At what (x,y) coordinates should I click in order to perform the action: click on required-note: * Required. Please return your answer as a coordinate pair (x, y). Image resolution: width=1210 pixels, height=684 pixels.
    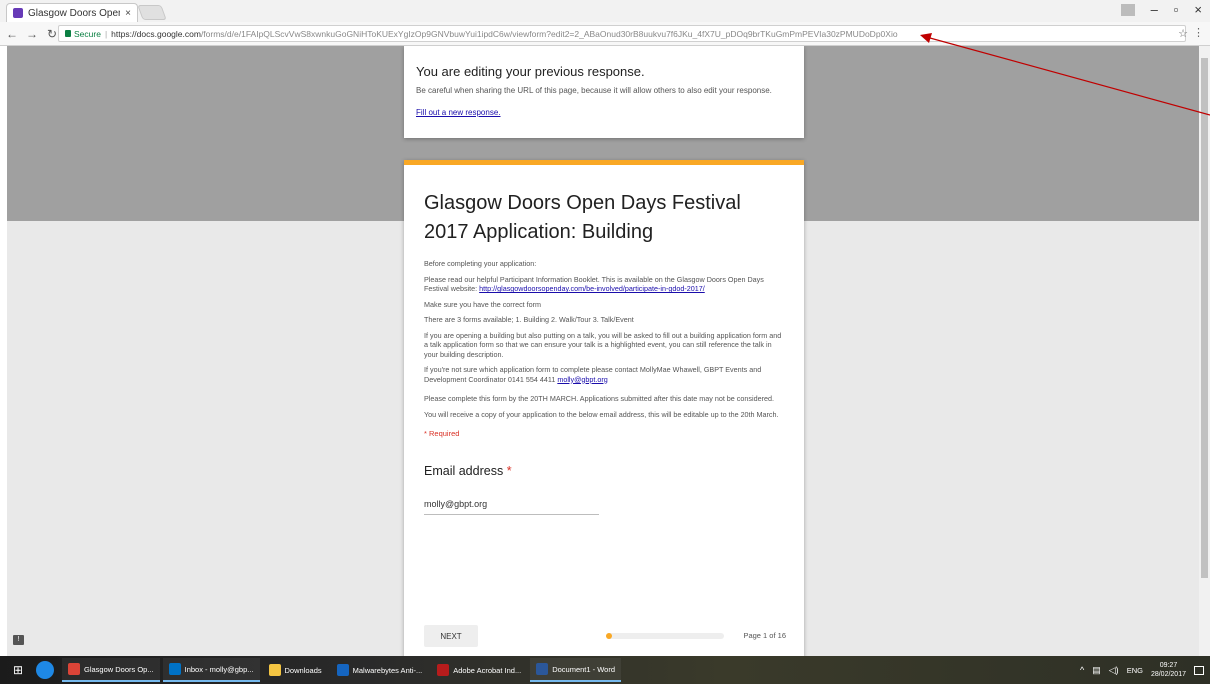
    Looking at the image, I should click on (442, 433).